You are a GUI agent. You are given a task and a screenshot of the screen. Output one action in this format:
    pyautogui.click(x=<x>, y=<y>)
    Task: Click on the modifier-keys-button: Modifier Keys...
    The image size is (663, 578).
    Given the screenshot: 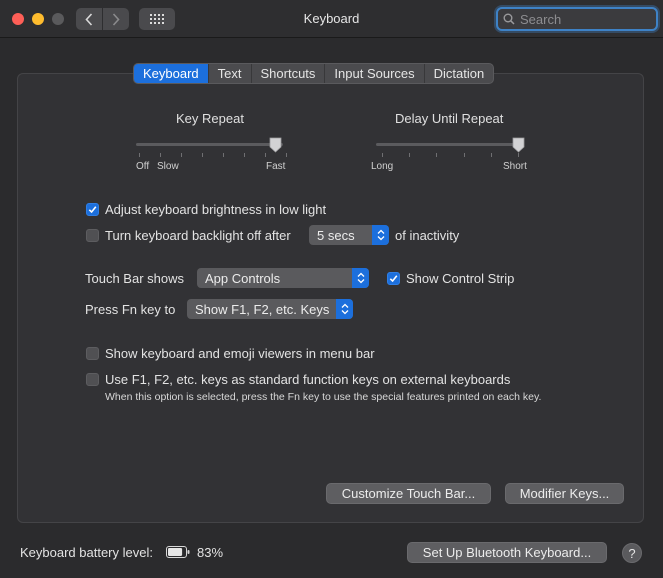 What is the action you would take?
    pyautogui.click(x=564, y=493)
    